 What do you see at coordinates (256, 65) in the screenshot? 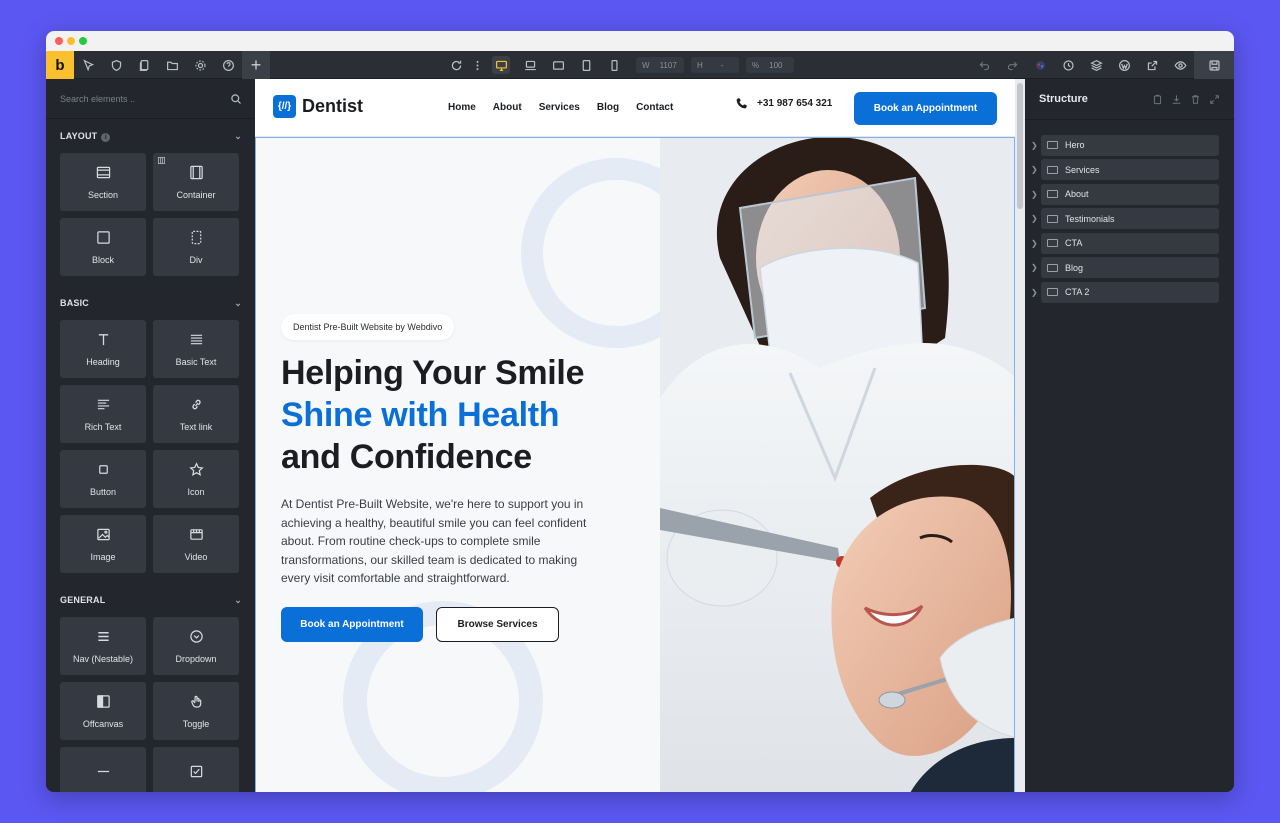
I see `add-element-button: +` at bounding box center [256, 65].